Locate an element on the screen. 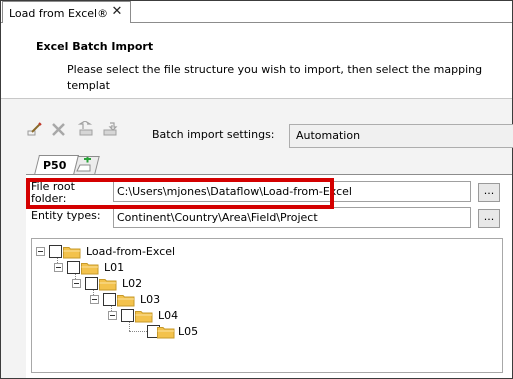  tree-node-label: L05 is located at coordinates (188, 331).